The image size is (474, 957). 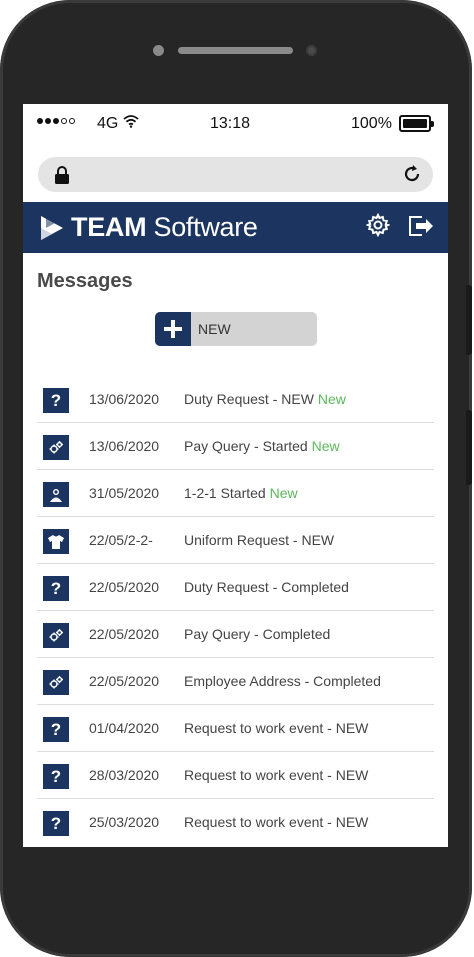 I want to click on message-subject: 1-2-1 Started New, so click(x=241, y=493).